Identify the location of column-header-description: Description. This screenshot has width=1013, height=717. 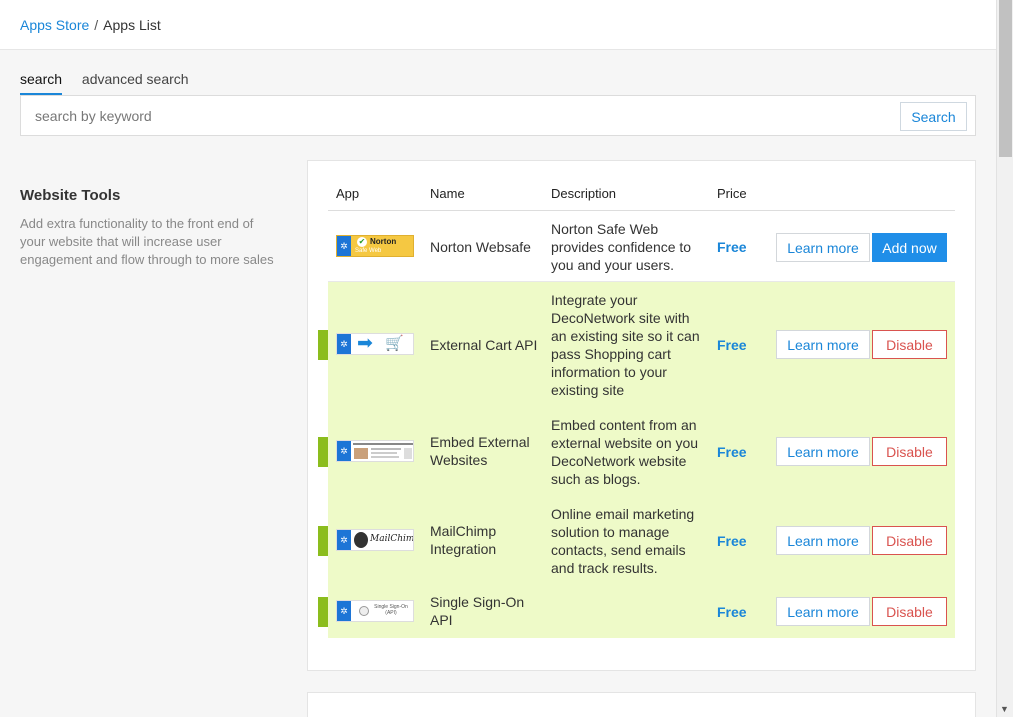
(584, 193).